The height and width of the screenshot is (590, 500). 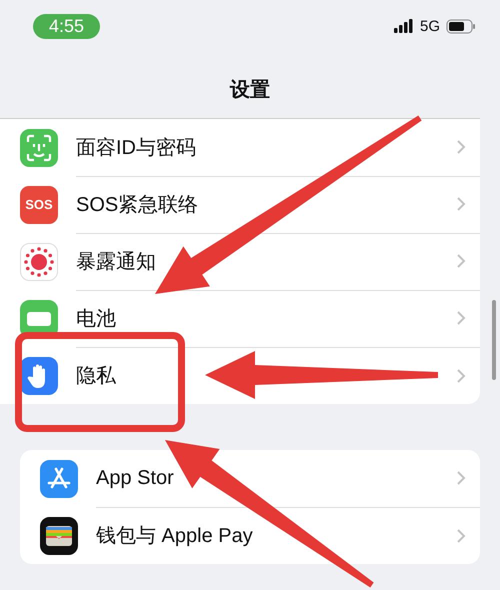 What do you see at coordinates (39, 147) in the screenshot?
I see `face-scan-icon` at bounding box center [39, 147].